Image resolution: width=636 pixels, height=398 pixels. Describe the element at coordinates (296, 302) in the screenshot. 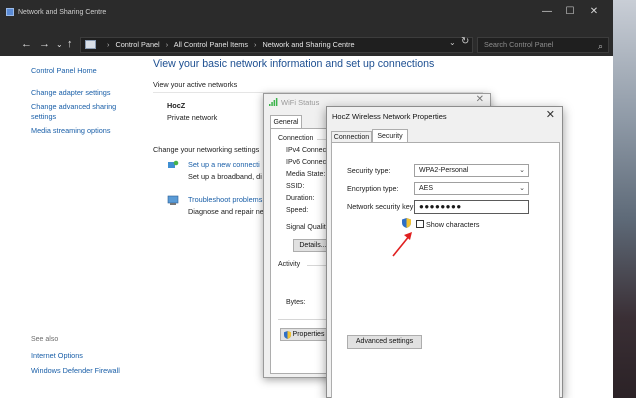

I see `bytes-label: Bytes:` at that location.